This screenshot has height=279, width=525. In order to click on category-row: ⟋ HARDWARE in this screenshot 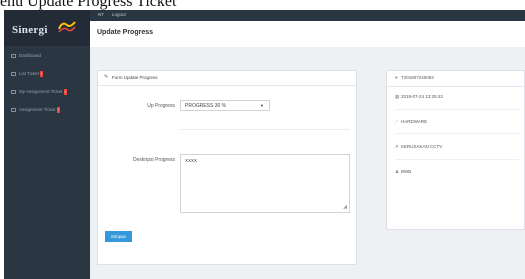, I will do `click(411, 121)`.